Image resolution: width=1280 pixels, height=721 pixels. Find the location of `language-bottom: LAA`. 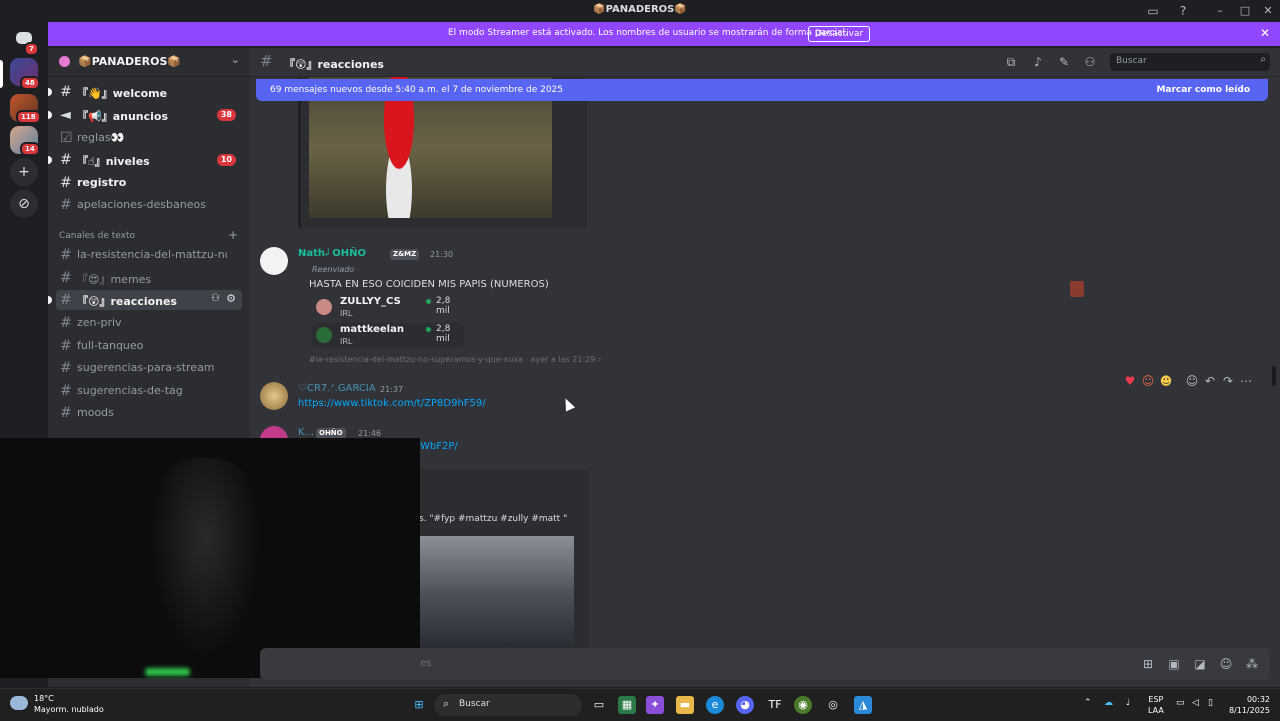

language-bottom: LAA is located at coordinates (1156, 710).